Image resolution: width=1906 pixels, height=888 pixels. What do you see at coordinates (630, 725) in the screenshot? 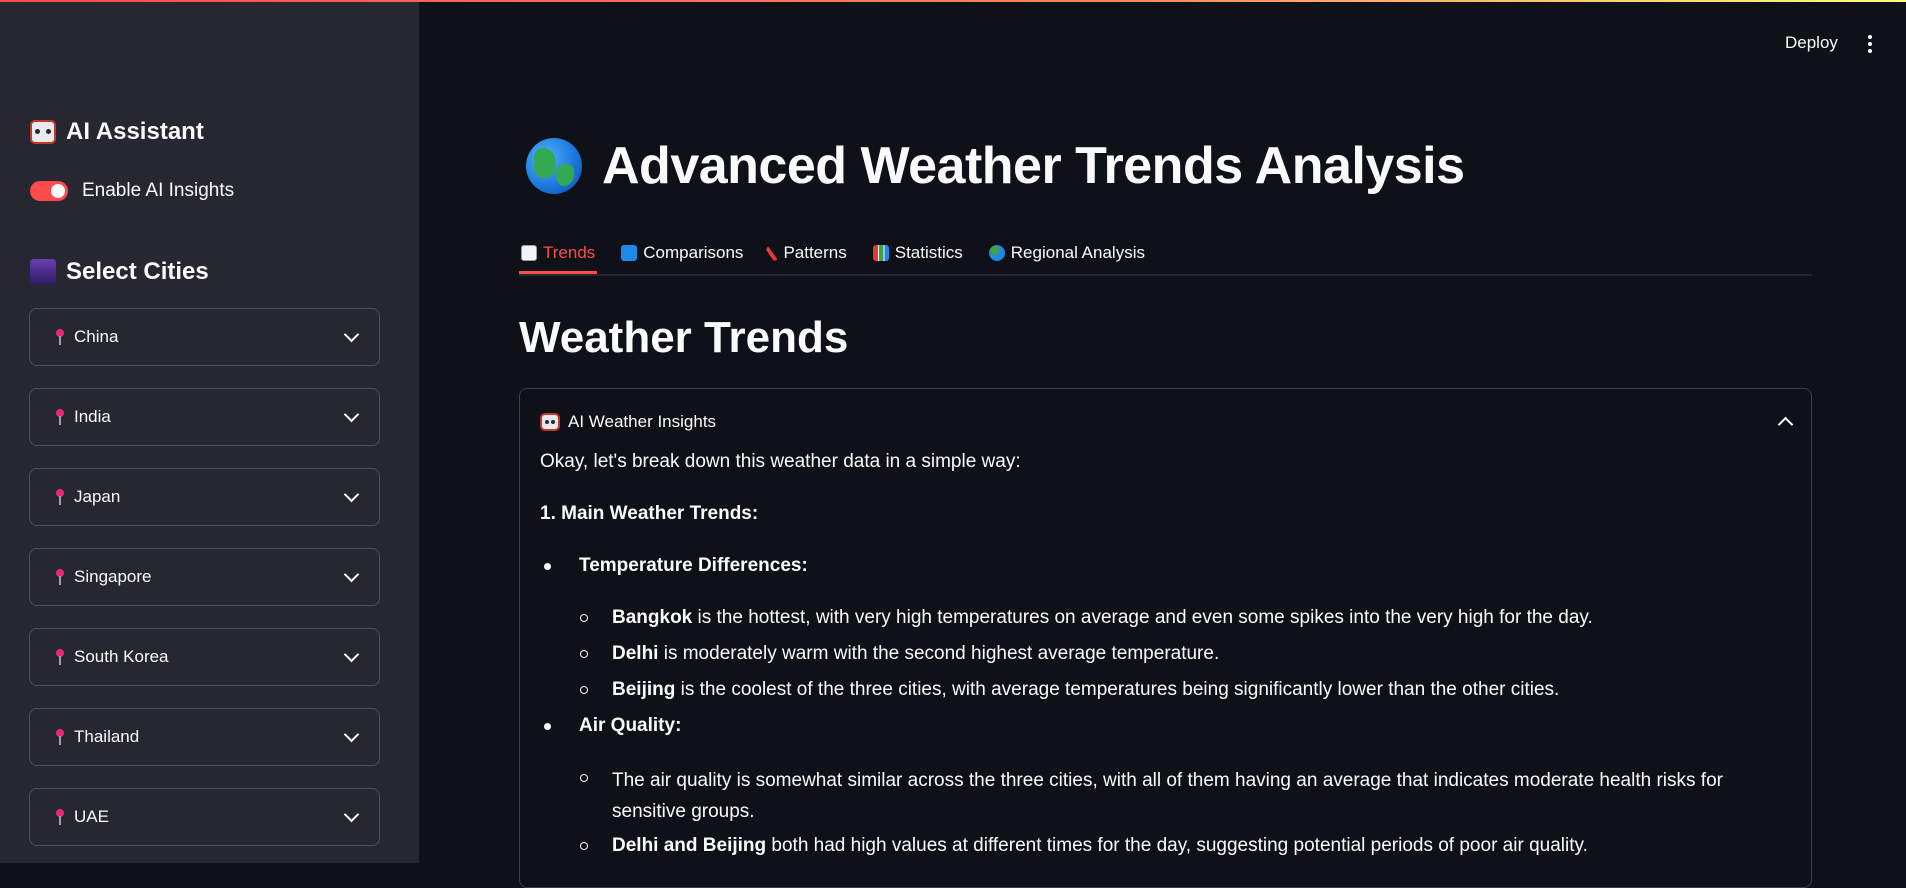
I see `air-quality-heading: Air Quality:` at bounding box center [630, 725].